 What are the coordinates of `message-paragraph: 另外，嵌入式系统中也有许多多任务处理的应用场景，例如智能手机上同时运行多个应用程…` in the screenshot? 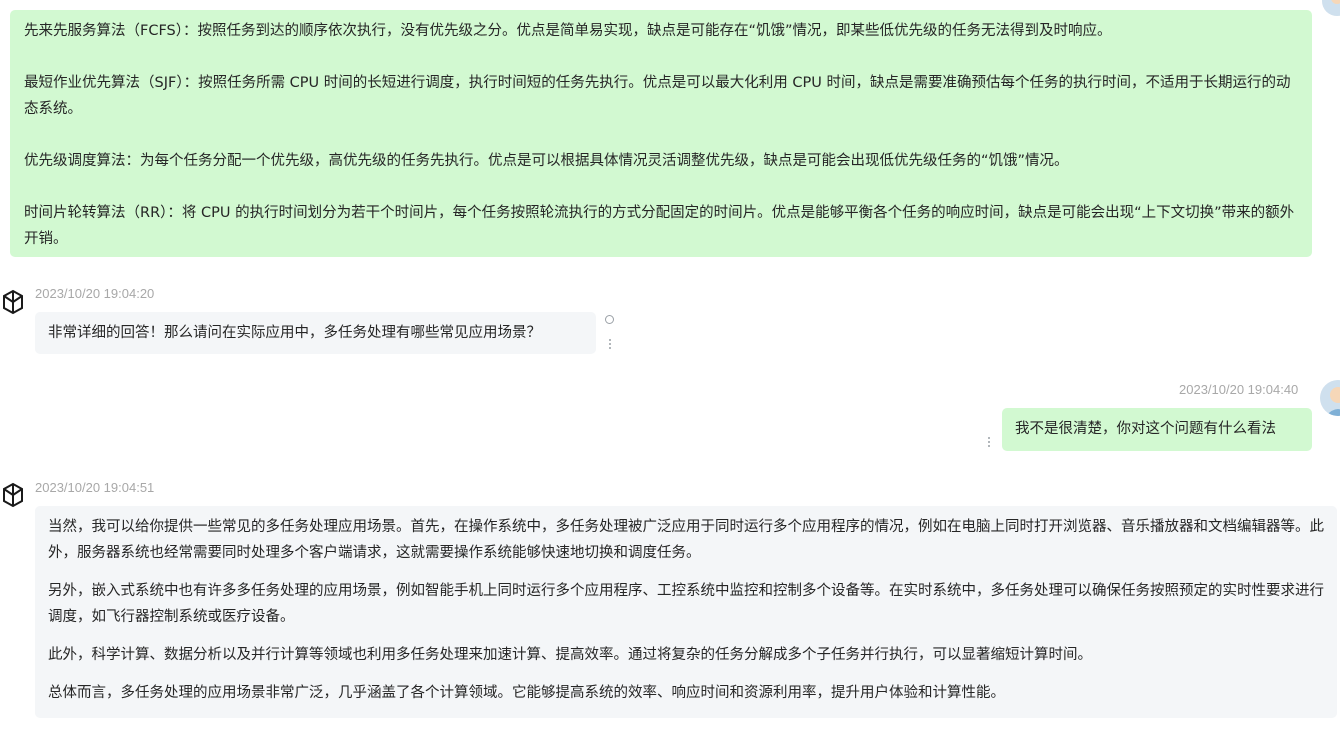 It's located at (686, 604).